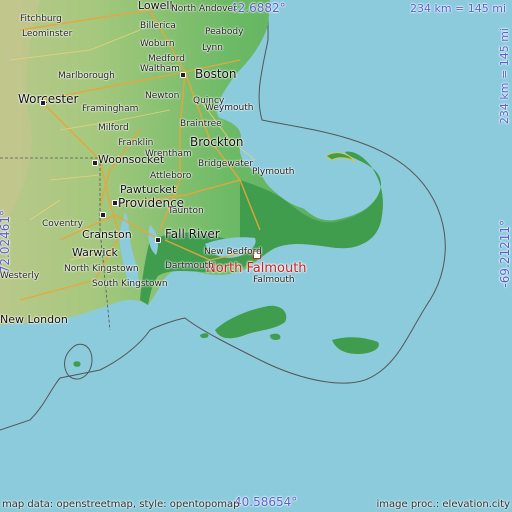 This screenshot has height=512, width=512. What do you see at coordinates (189, 266) in the screenshot?
I see `place-label: Dartmouth` at bounding box center [189, 266].